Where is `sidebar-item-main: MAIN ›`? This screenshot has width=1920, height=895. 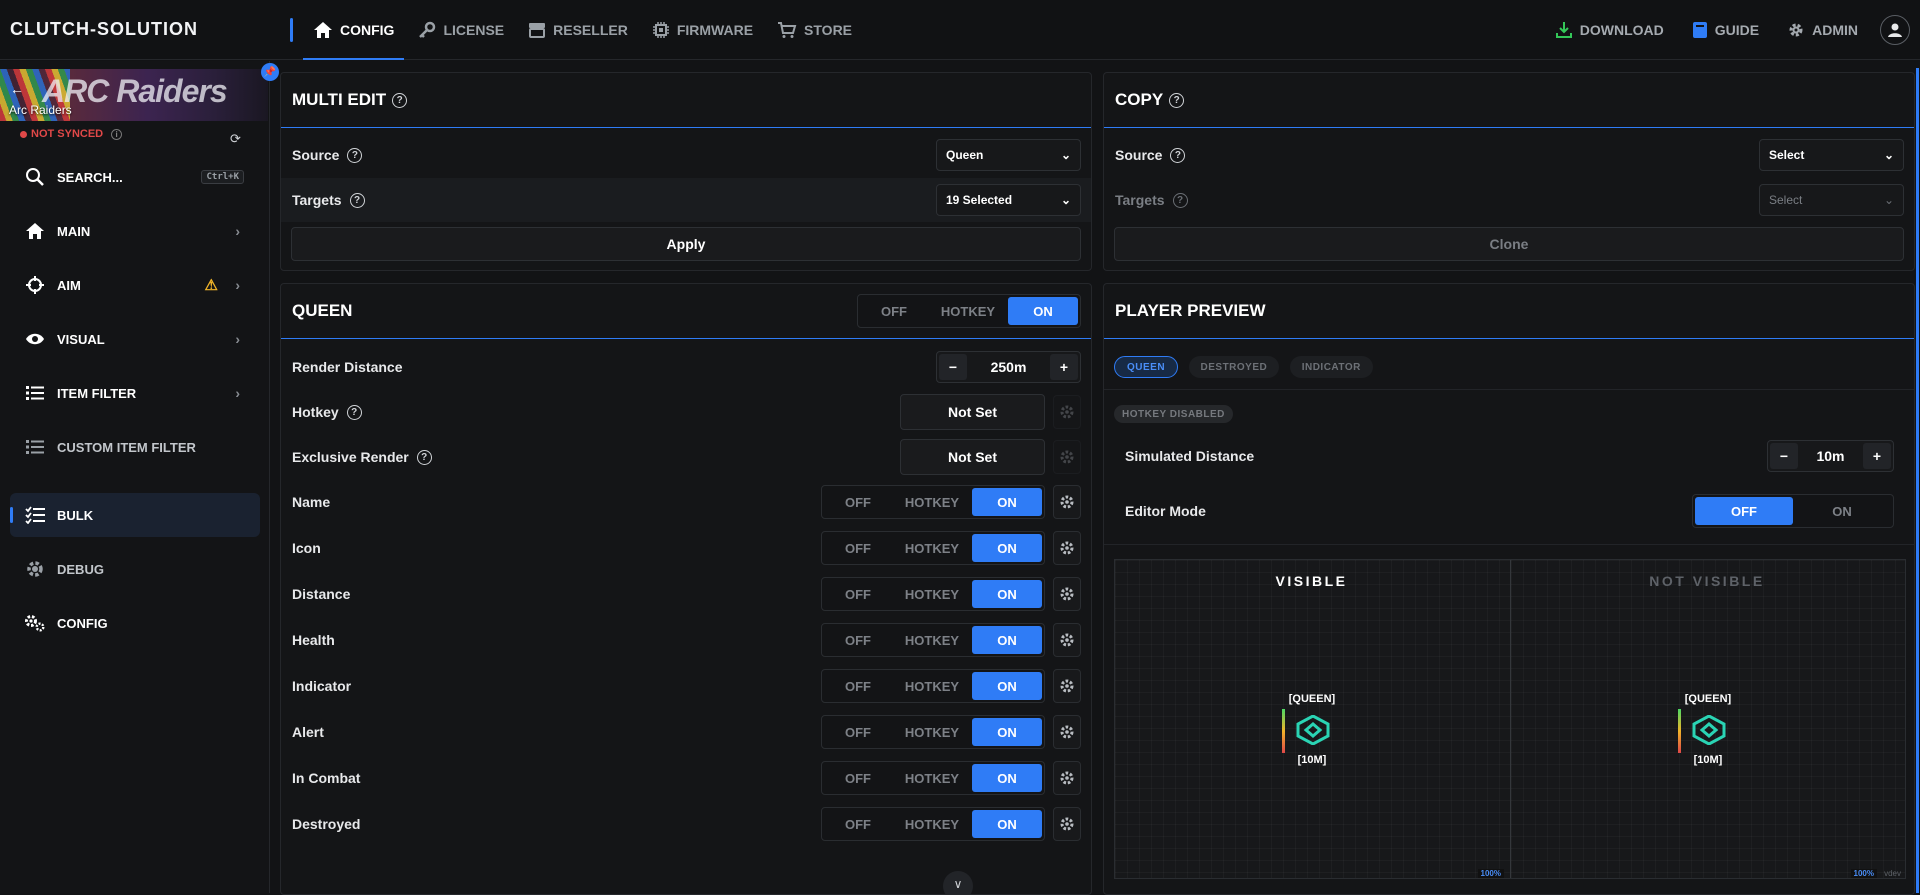 sidebar-item-main: MAIN › is located at coordinates (135, 231).